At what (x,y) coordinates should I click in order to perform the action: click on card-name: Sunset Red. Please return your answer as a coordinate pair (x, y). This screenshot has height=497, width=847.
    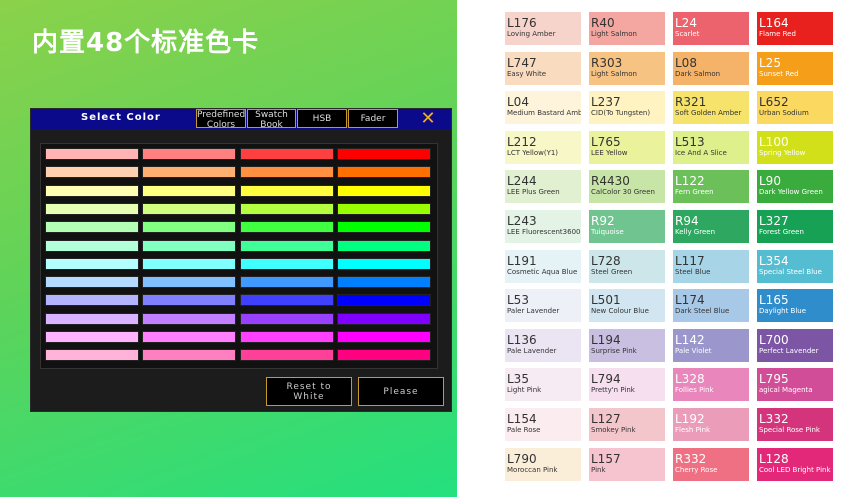
    Looking at the image, I should click on (779, 73).